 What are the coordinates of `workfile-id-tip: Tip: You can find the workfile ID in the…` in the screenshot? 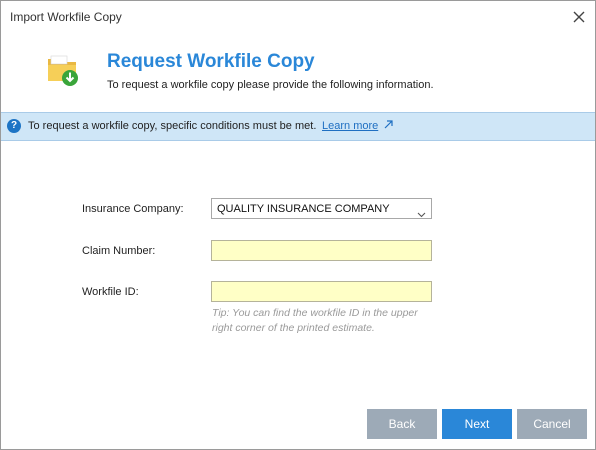 It's located at (327, 321).